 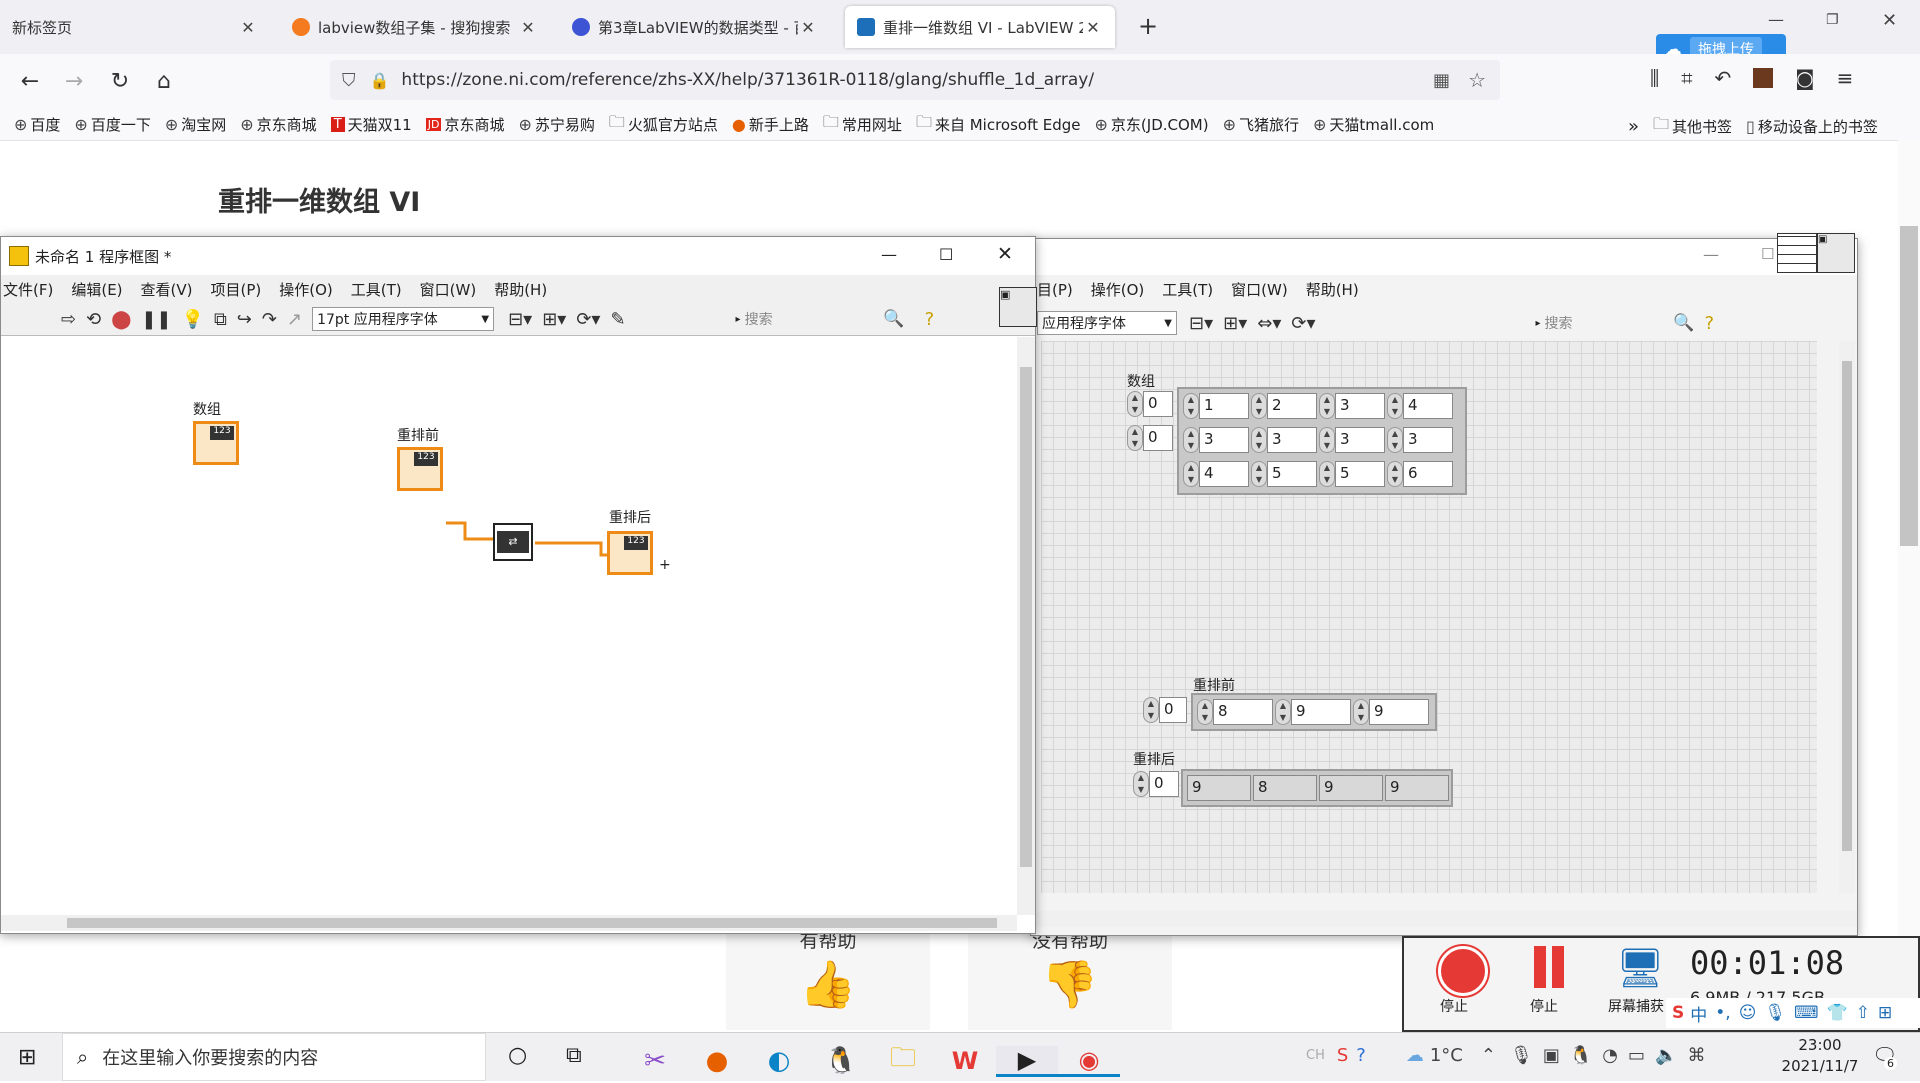 What do you see at coordinates (1292, 406) in the screenshot?
I see `element-value: 2` at bounding box center [1292, 406].